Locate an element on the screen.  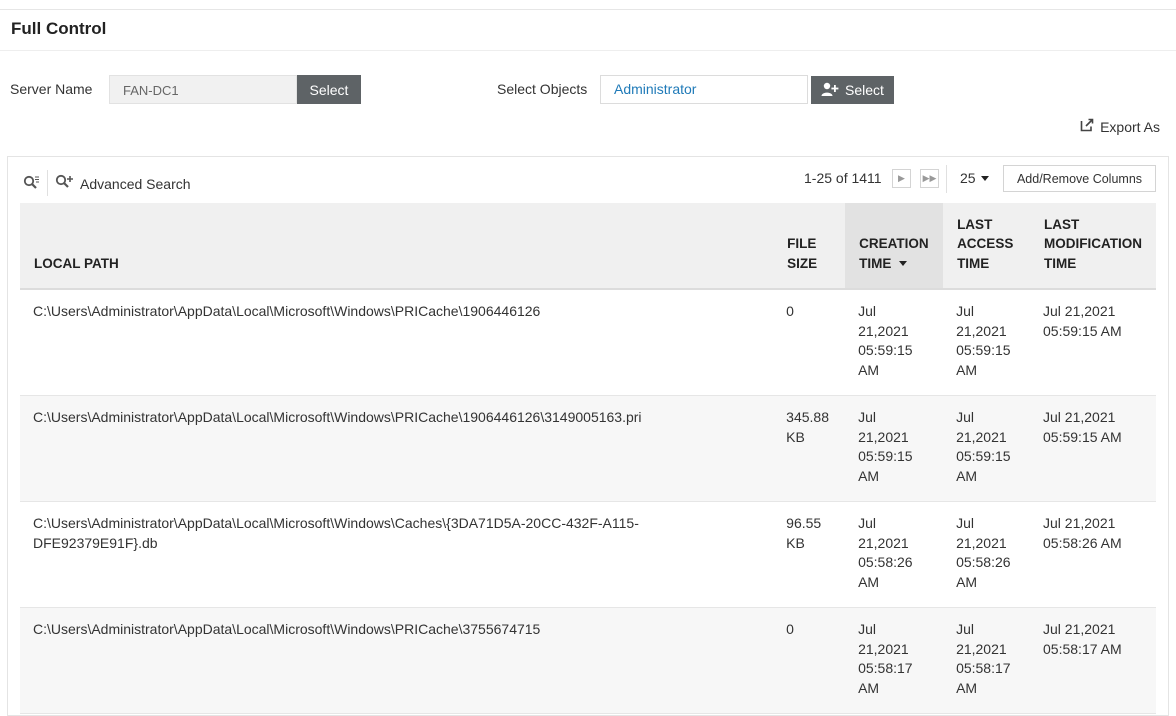
per-page-select: 25 is located at coordinates (974, 178).